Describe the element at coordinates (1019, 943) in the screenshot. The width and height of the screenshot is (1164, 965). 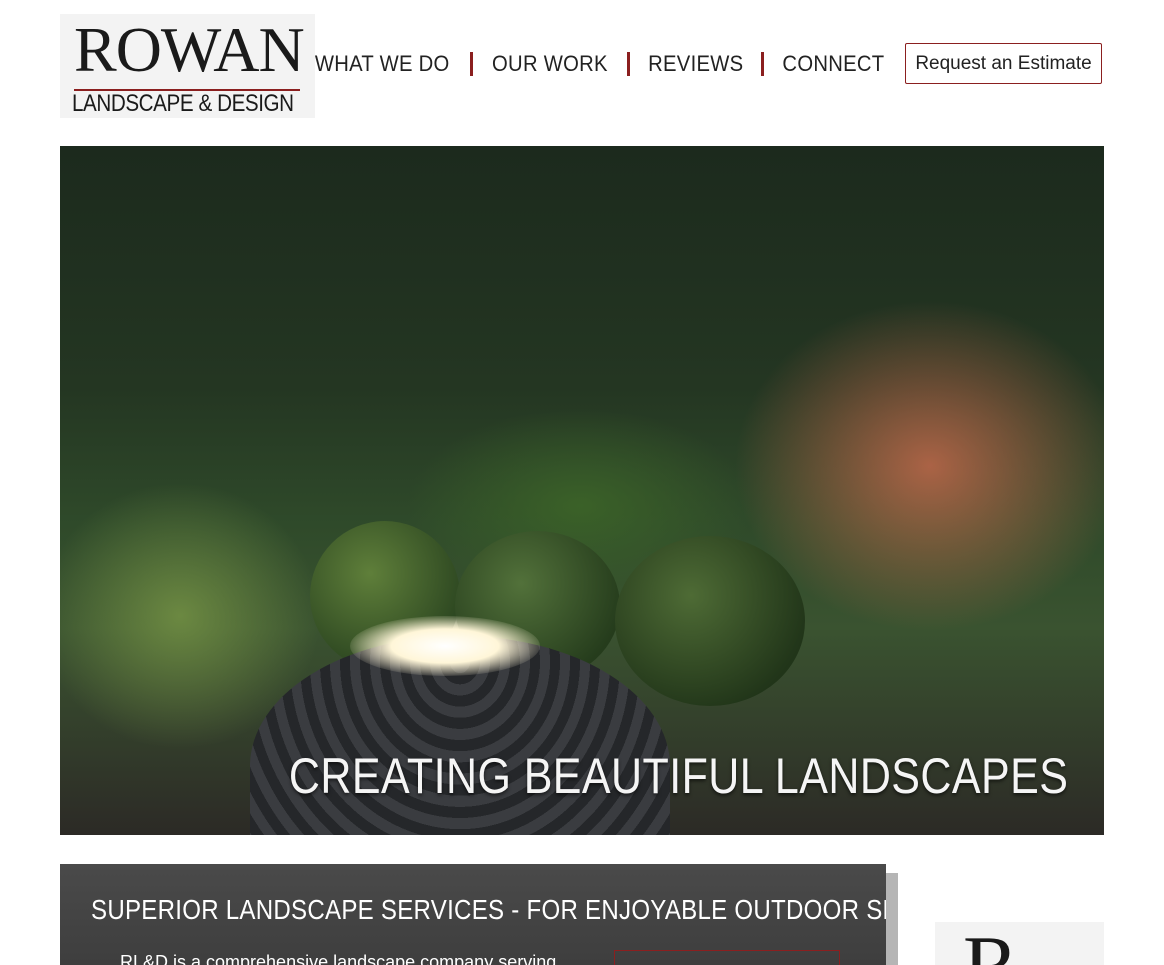
I see `side-logo: R` at that location.